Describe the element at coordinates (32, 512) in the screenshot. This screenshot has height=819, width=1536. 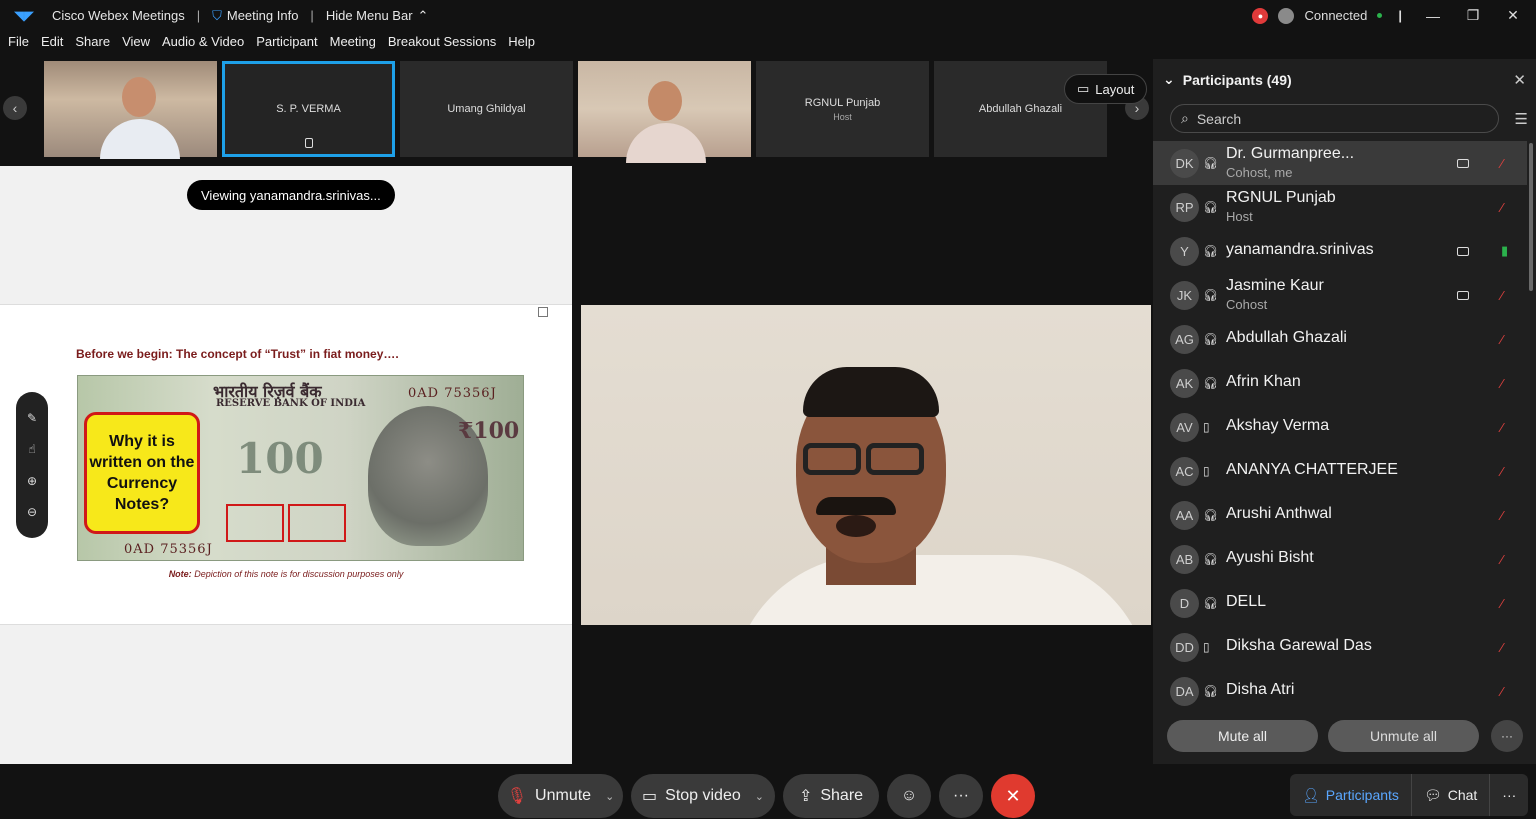
I see `zoom-out-icon: ⊖` at that location.